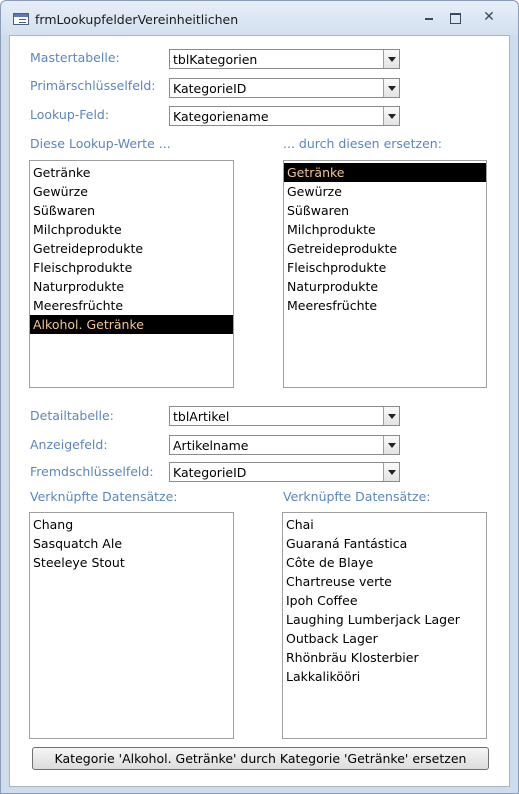 This screenshot has width=519, height=794. I want to click on title-bar: frmLookupfelderVereinheitlichen ✕, so click(259, 18).